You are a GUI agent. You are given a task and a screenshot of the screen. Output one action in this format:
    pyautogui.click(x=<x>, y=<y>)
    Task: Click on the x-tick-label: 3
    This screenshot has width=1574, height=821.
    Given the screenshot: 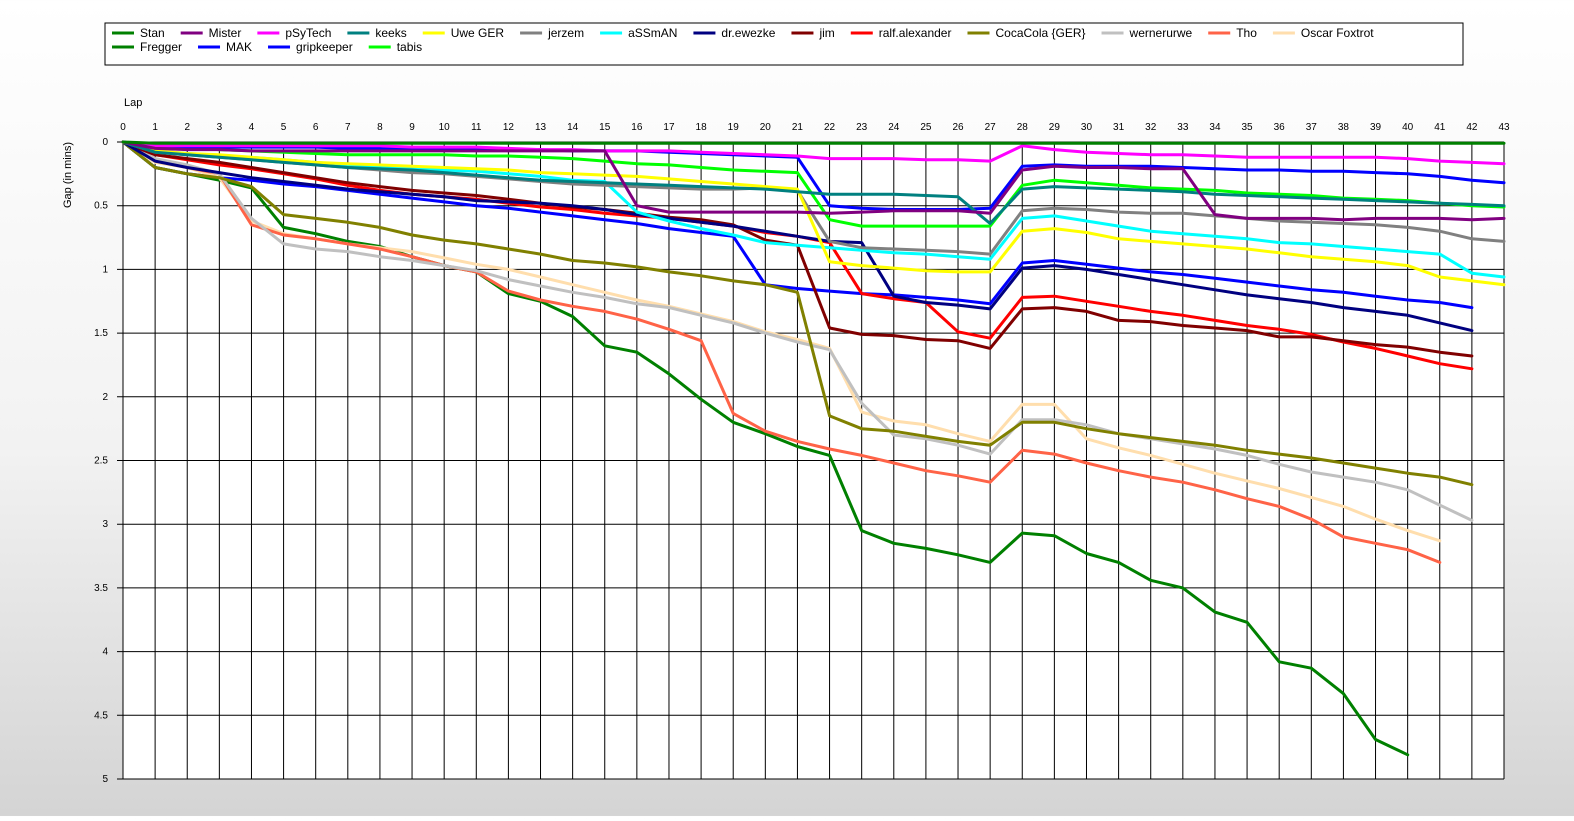 What is the action you would take?
    pyautogui.click(x=220, y=127)
    